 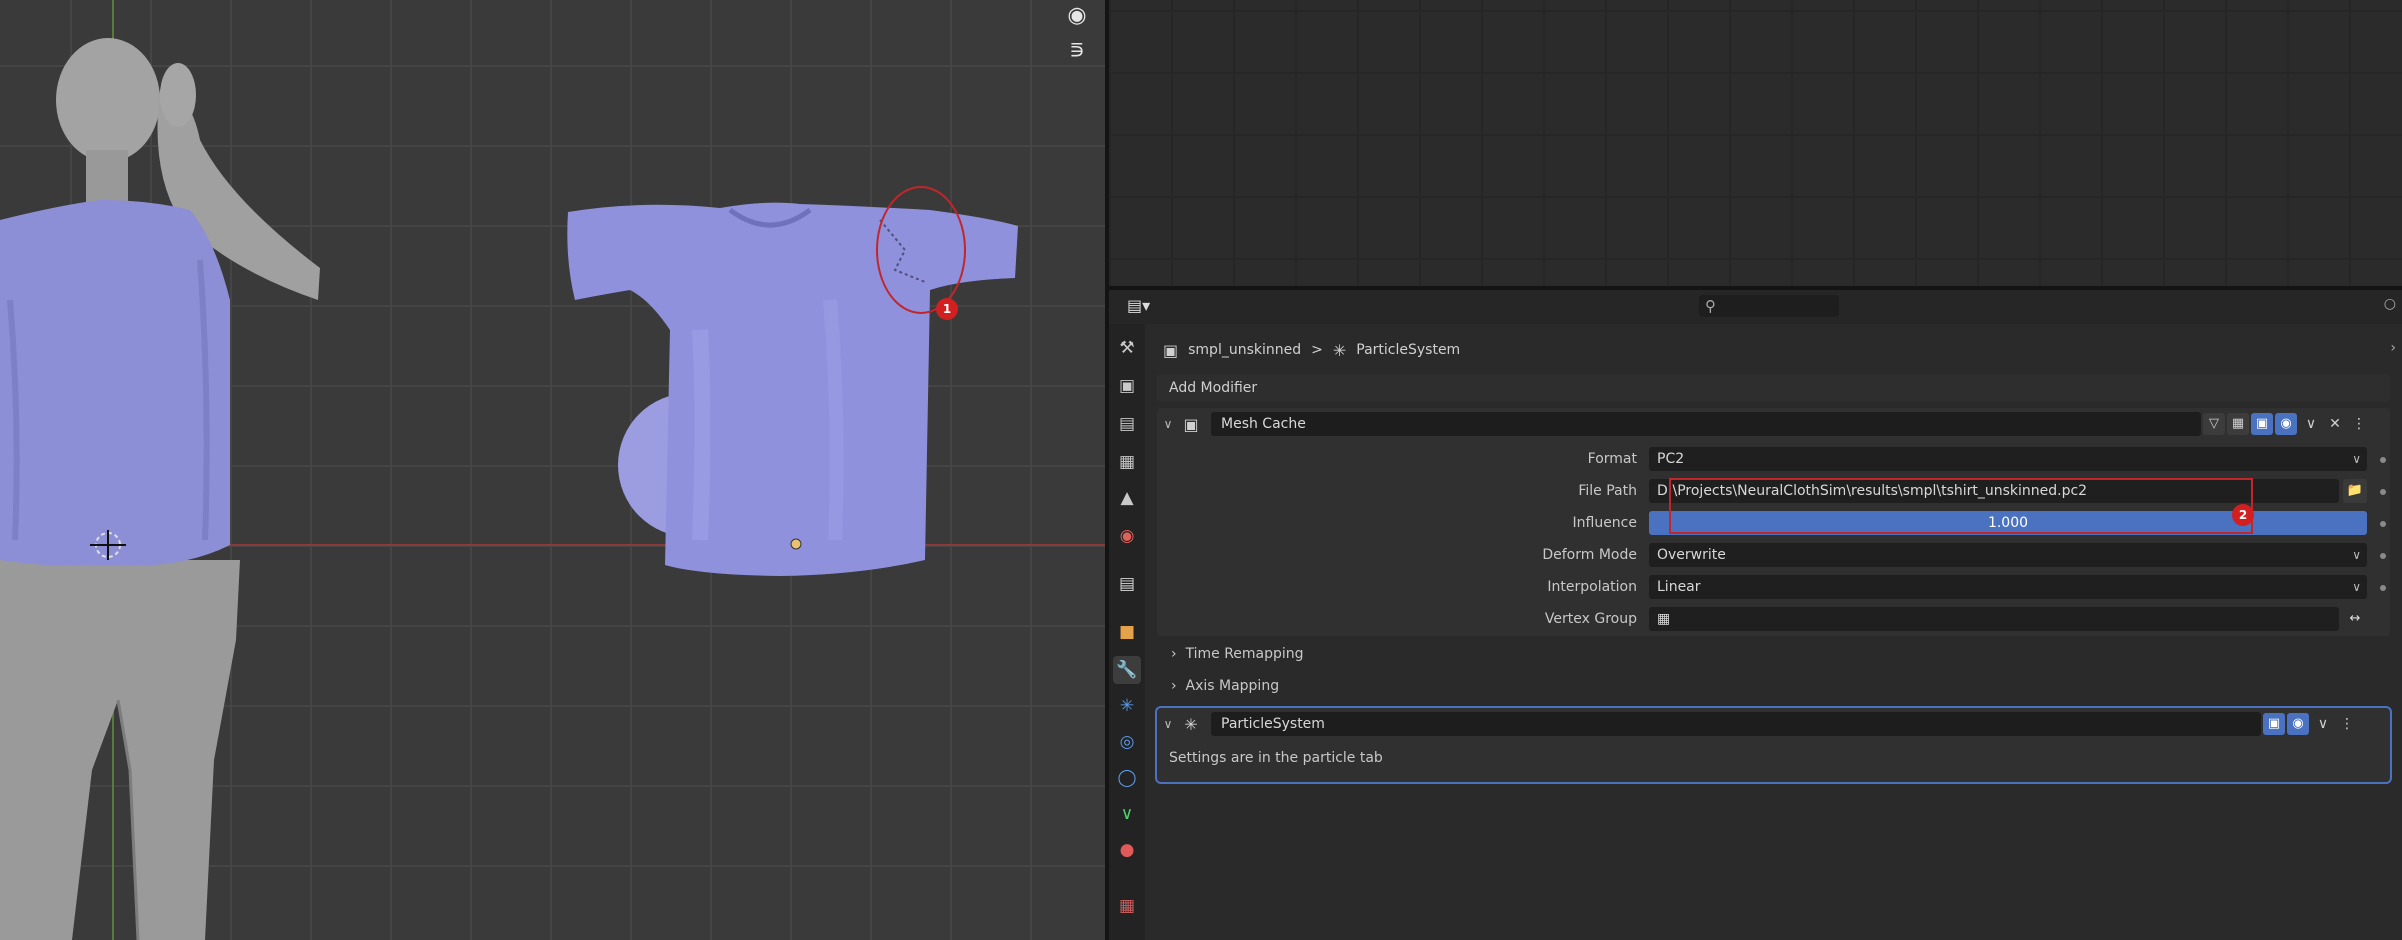 I want to click on particle-system-header: ∨ ✳ ParticleSystem ▣ ◉ ∨ ⋮, so click(x=1773, y=724).